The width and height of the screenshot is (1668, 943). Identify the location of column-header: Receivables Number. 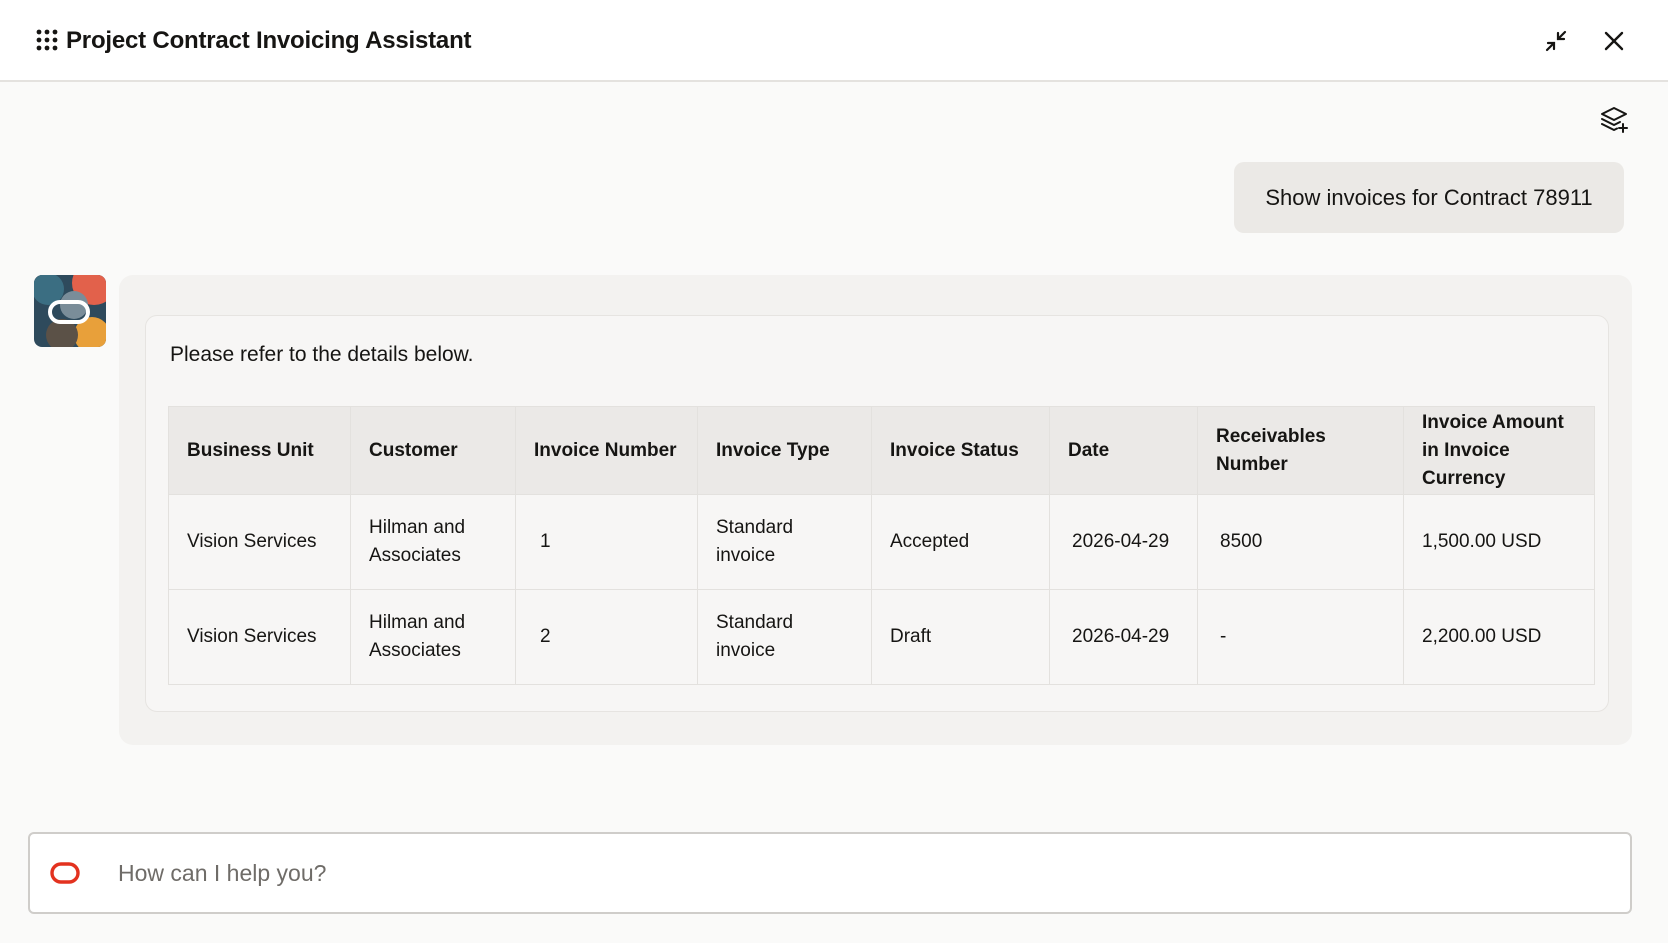
(1300, 450).